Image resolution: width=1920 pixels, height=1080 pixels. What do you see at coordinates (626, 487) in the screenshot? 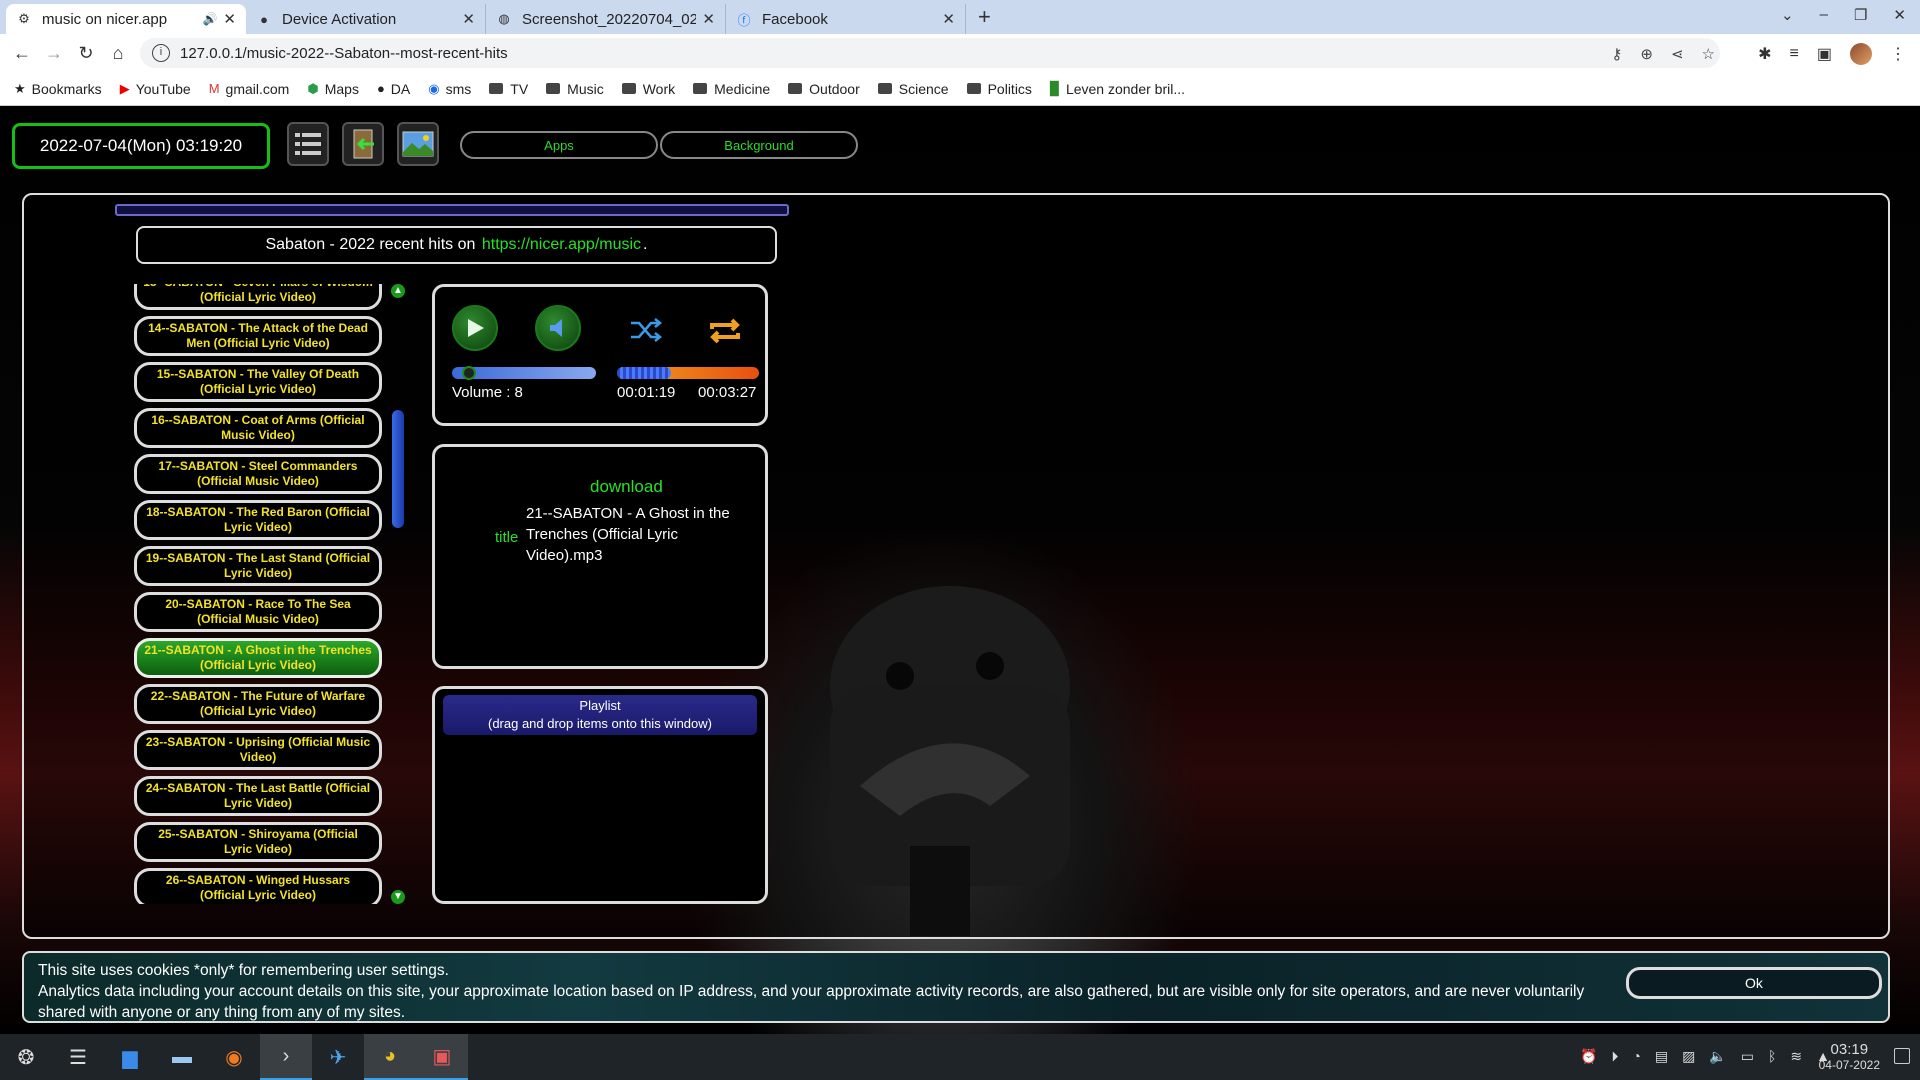
I see `download-link: download` at bounding box center [626, 487].